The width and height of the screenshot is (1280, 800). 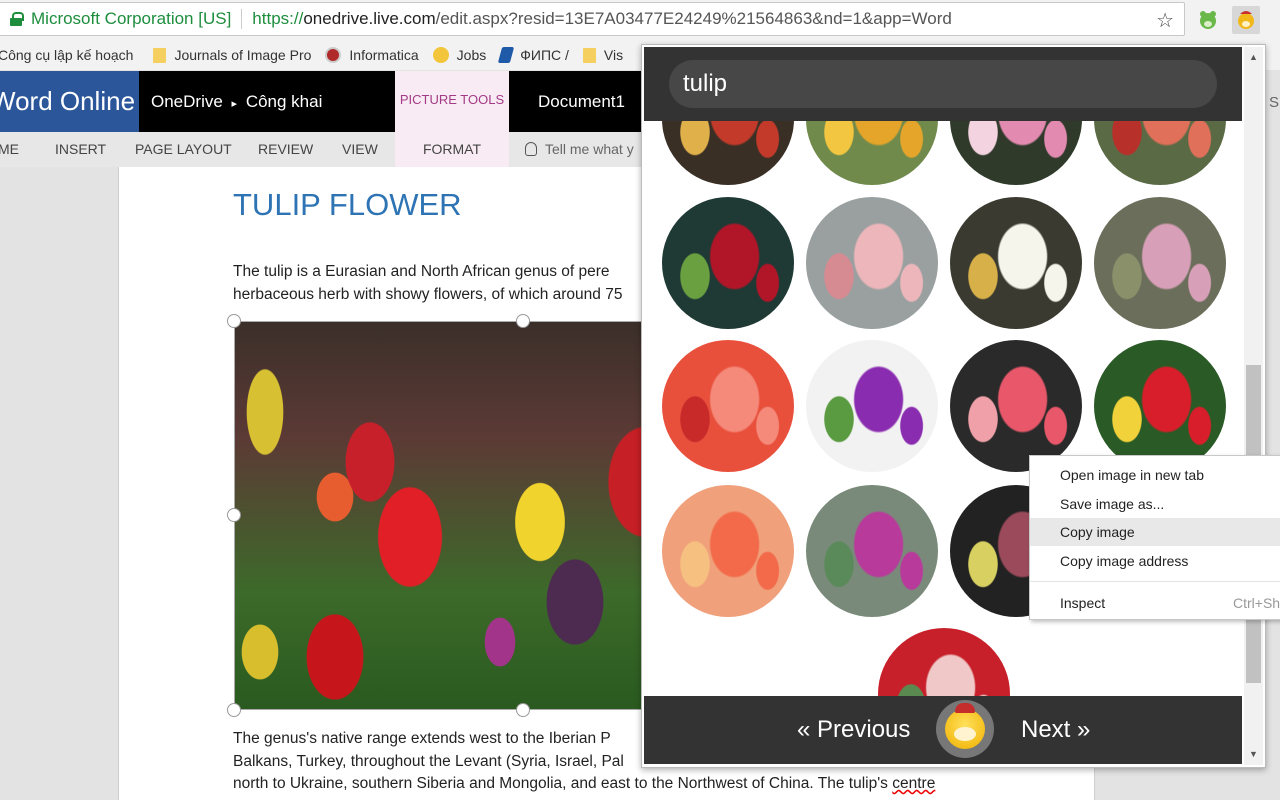 What do you see at coordinates (471, 55) in the screenshot?
I see `bookmark-label: Jobs` at bounding box center [471, 55].